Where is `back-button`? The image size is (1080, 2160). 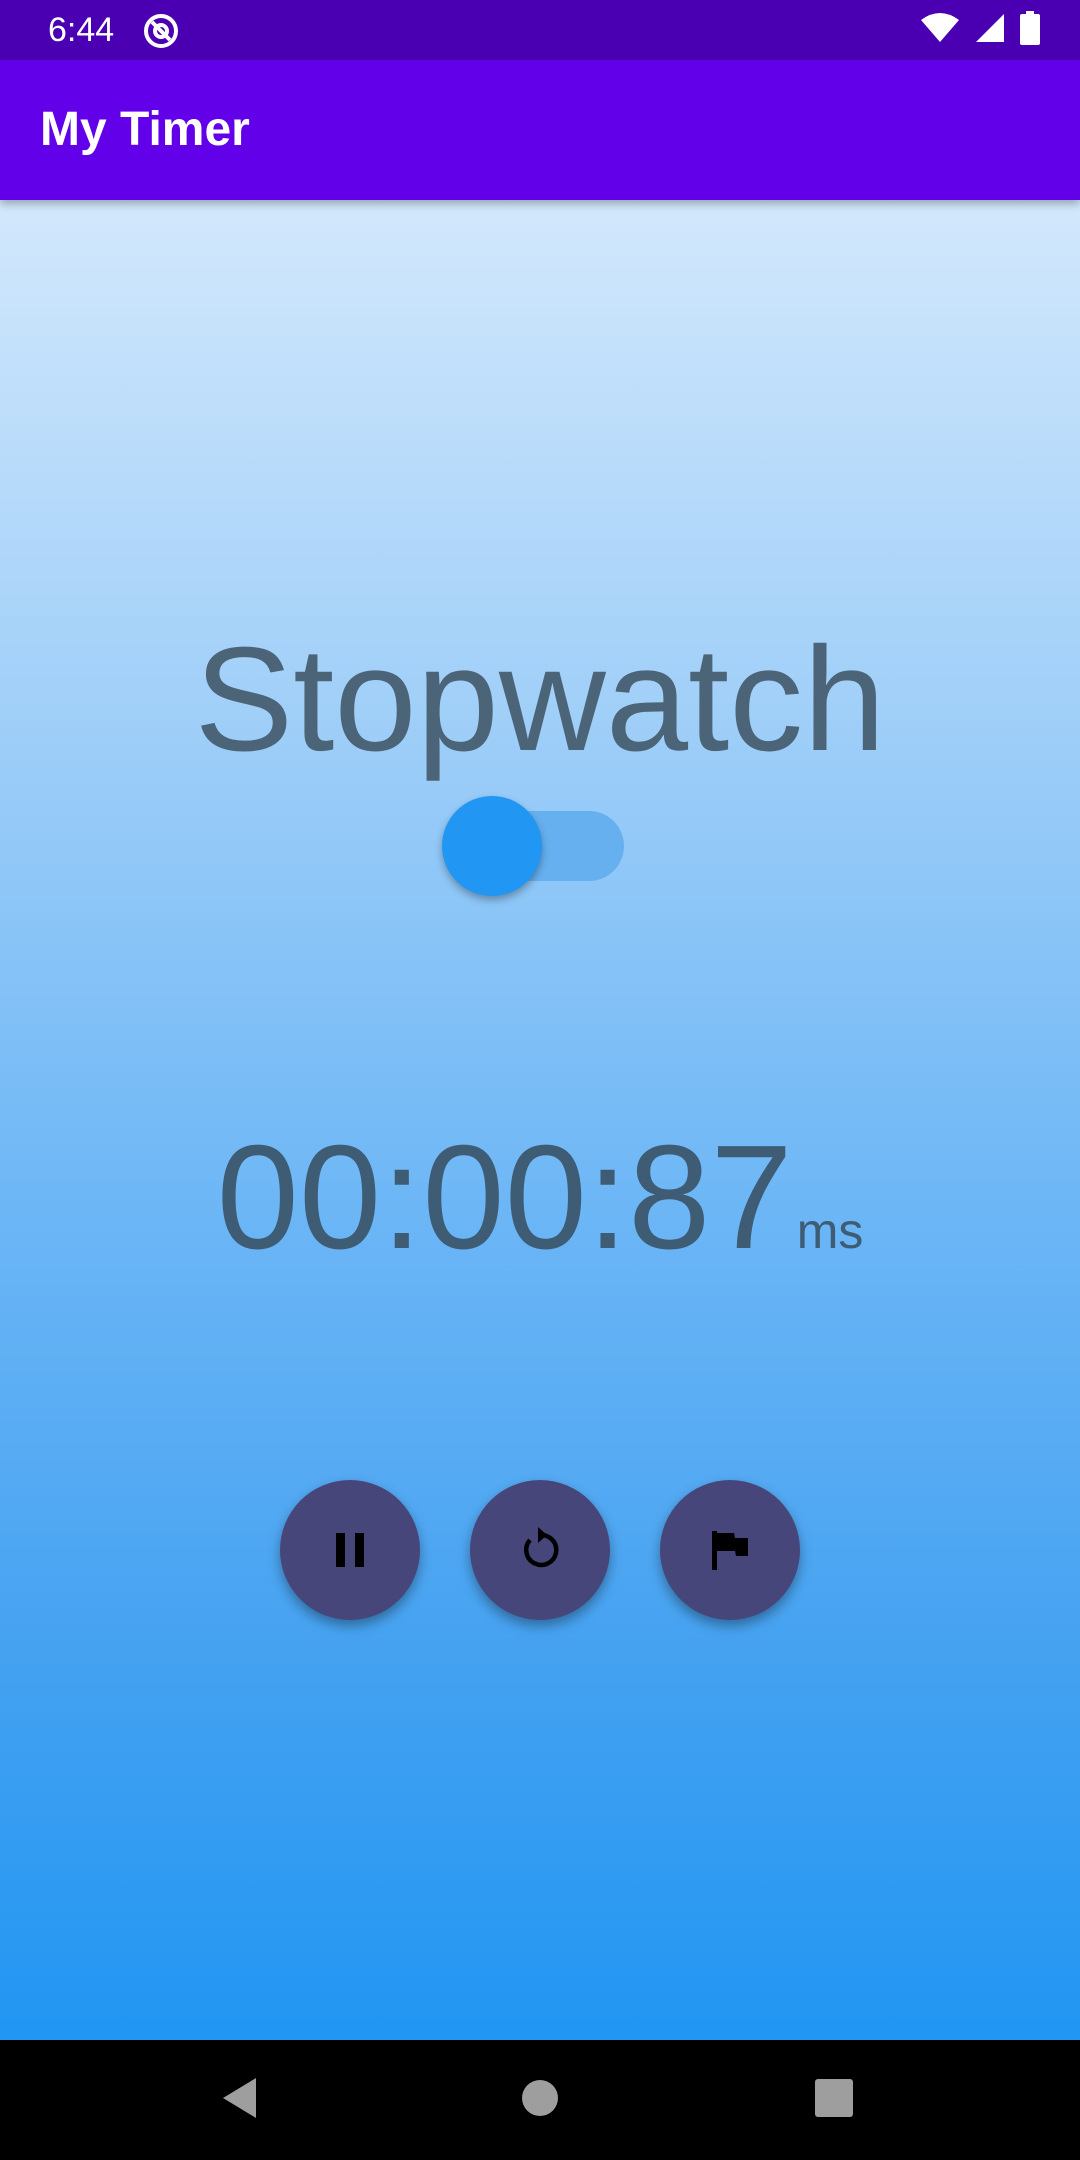 back-button is located at coordinates (240, 2100).